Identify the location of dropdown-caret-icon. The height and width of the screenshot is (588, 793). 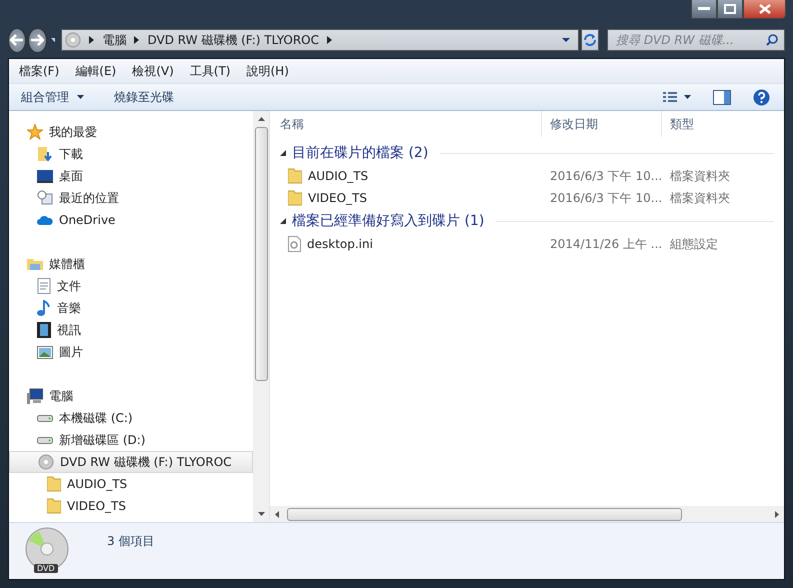
(566, 40).